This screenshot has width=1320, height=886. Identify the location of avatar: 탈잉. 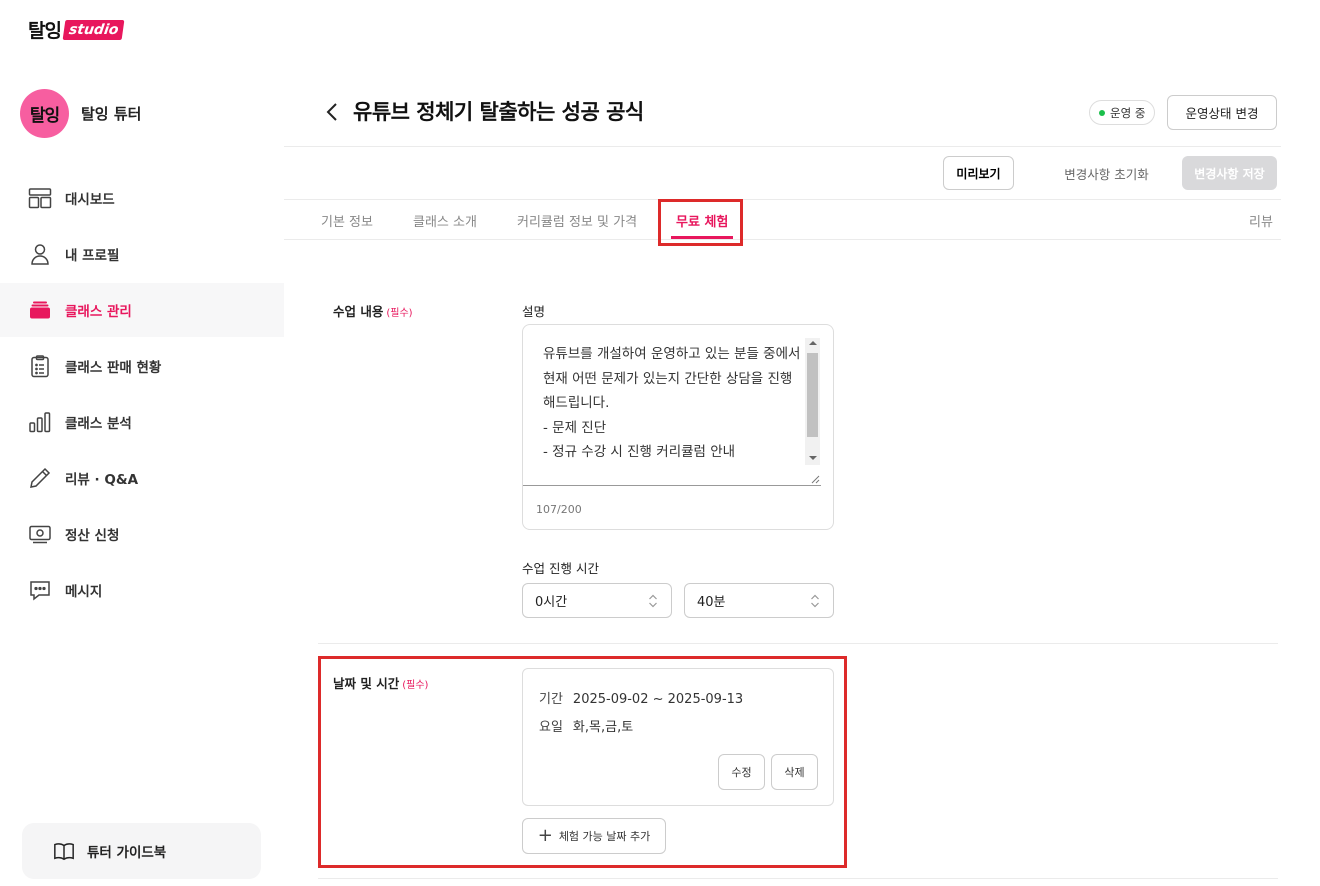
(44, 113).